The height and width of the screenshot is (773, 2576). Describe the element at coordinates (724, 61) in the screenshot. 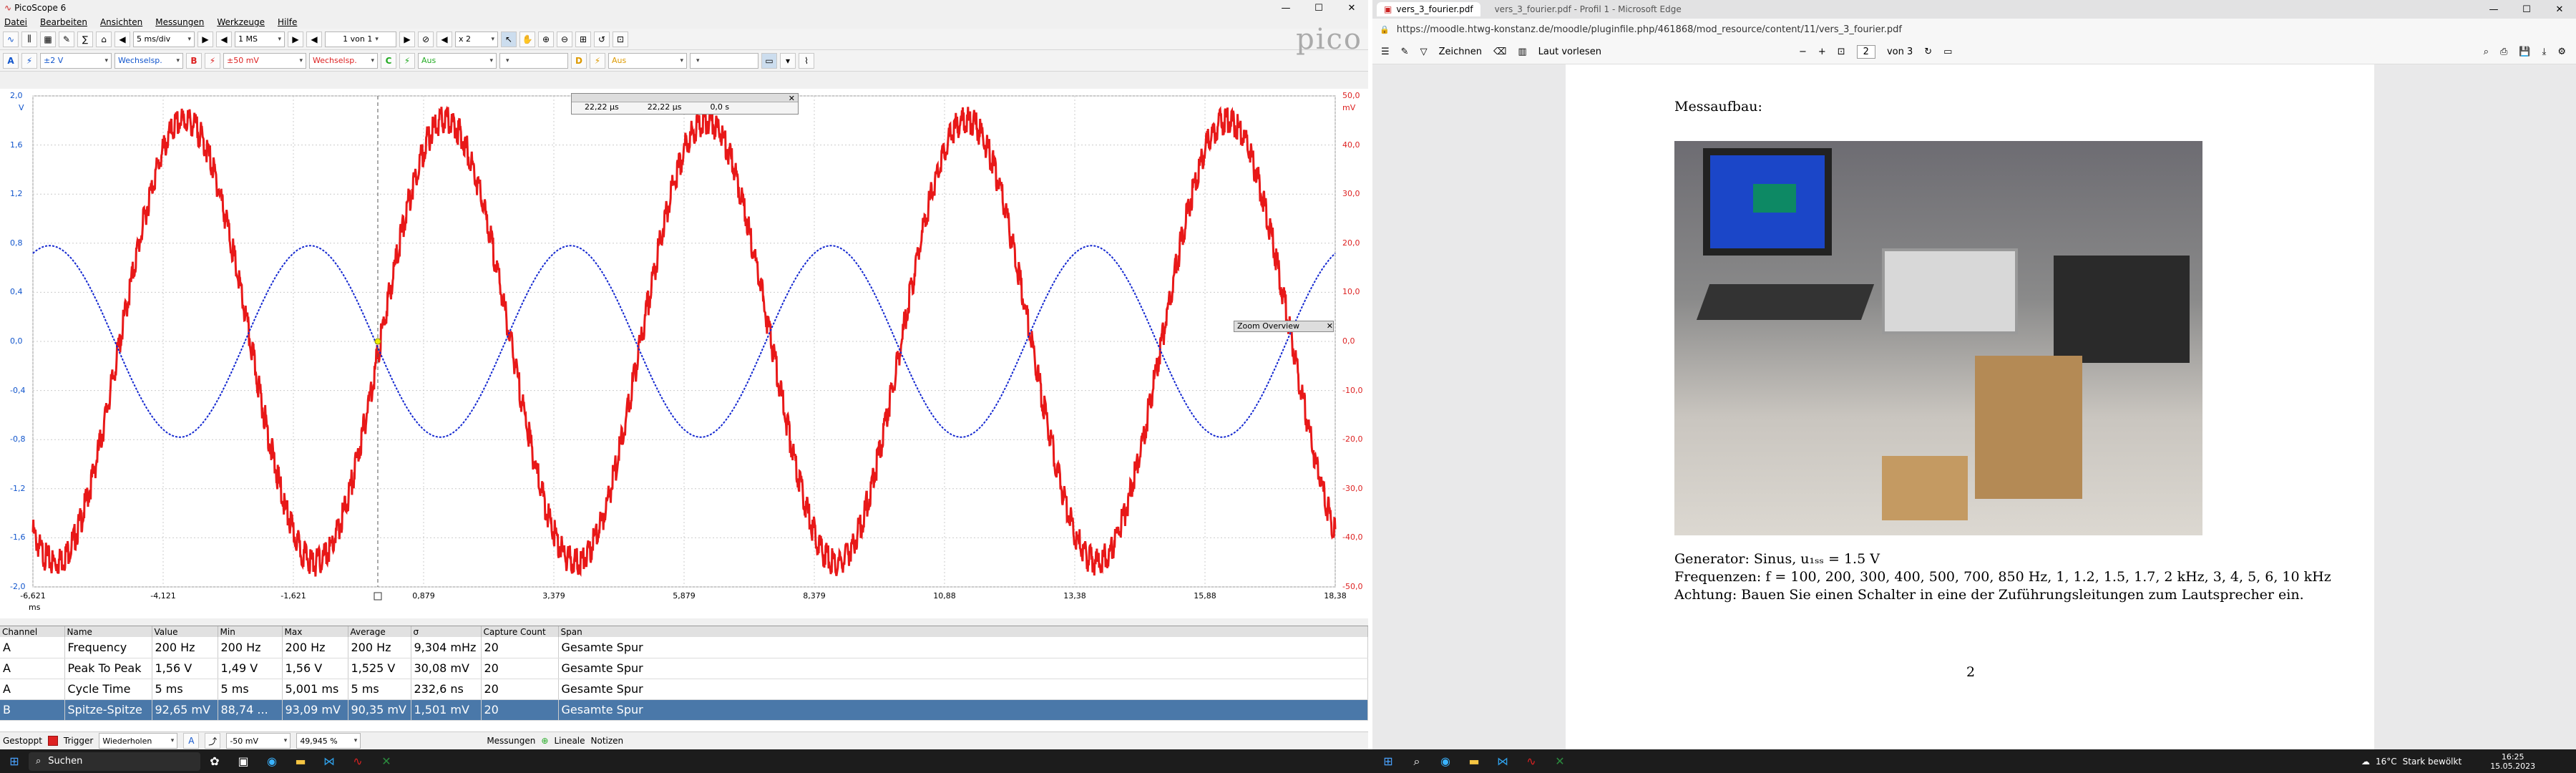

I see `channel-d-coupling-select` at that location.